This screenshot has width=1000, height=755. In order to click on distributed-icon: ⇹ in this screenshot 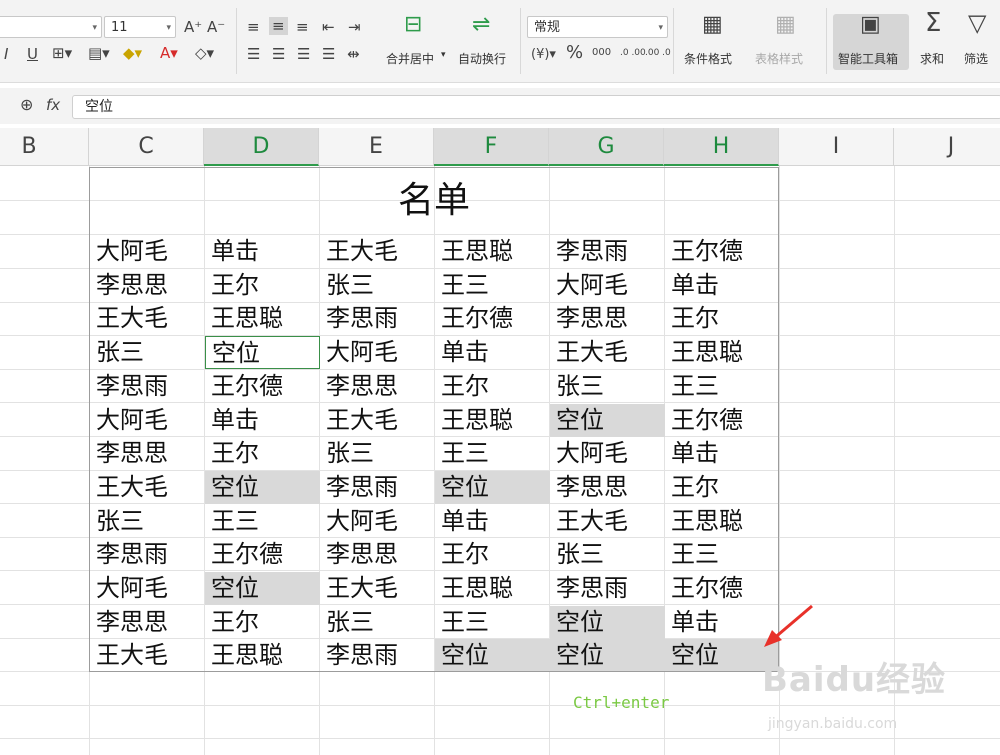, I will do `click(353, 54)`.